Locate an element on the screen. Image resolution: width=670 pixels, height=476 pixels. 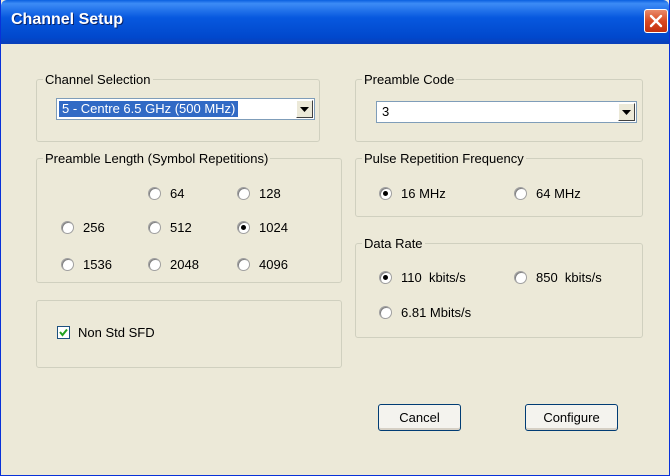
preamble-length-legend: Preamble Length (Symbol Repetitions) is located at coordinates (157, 158).